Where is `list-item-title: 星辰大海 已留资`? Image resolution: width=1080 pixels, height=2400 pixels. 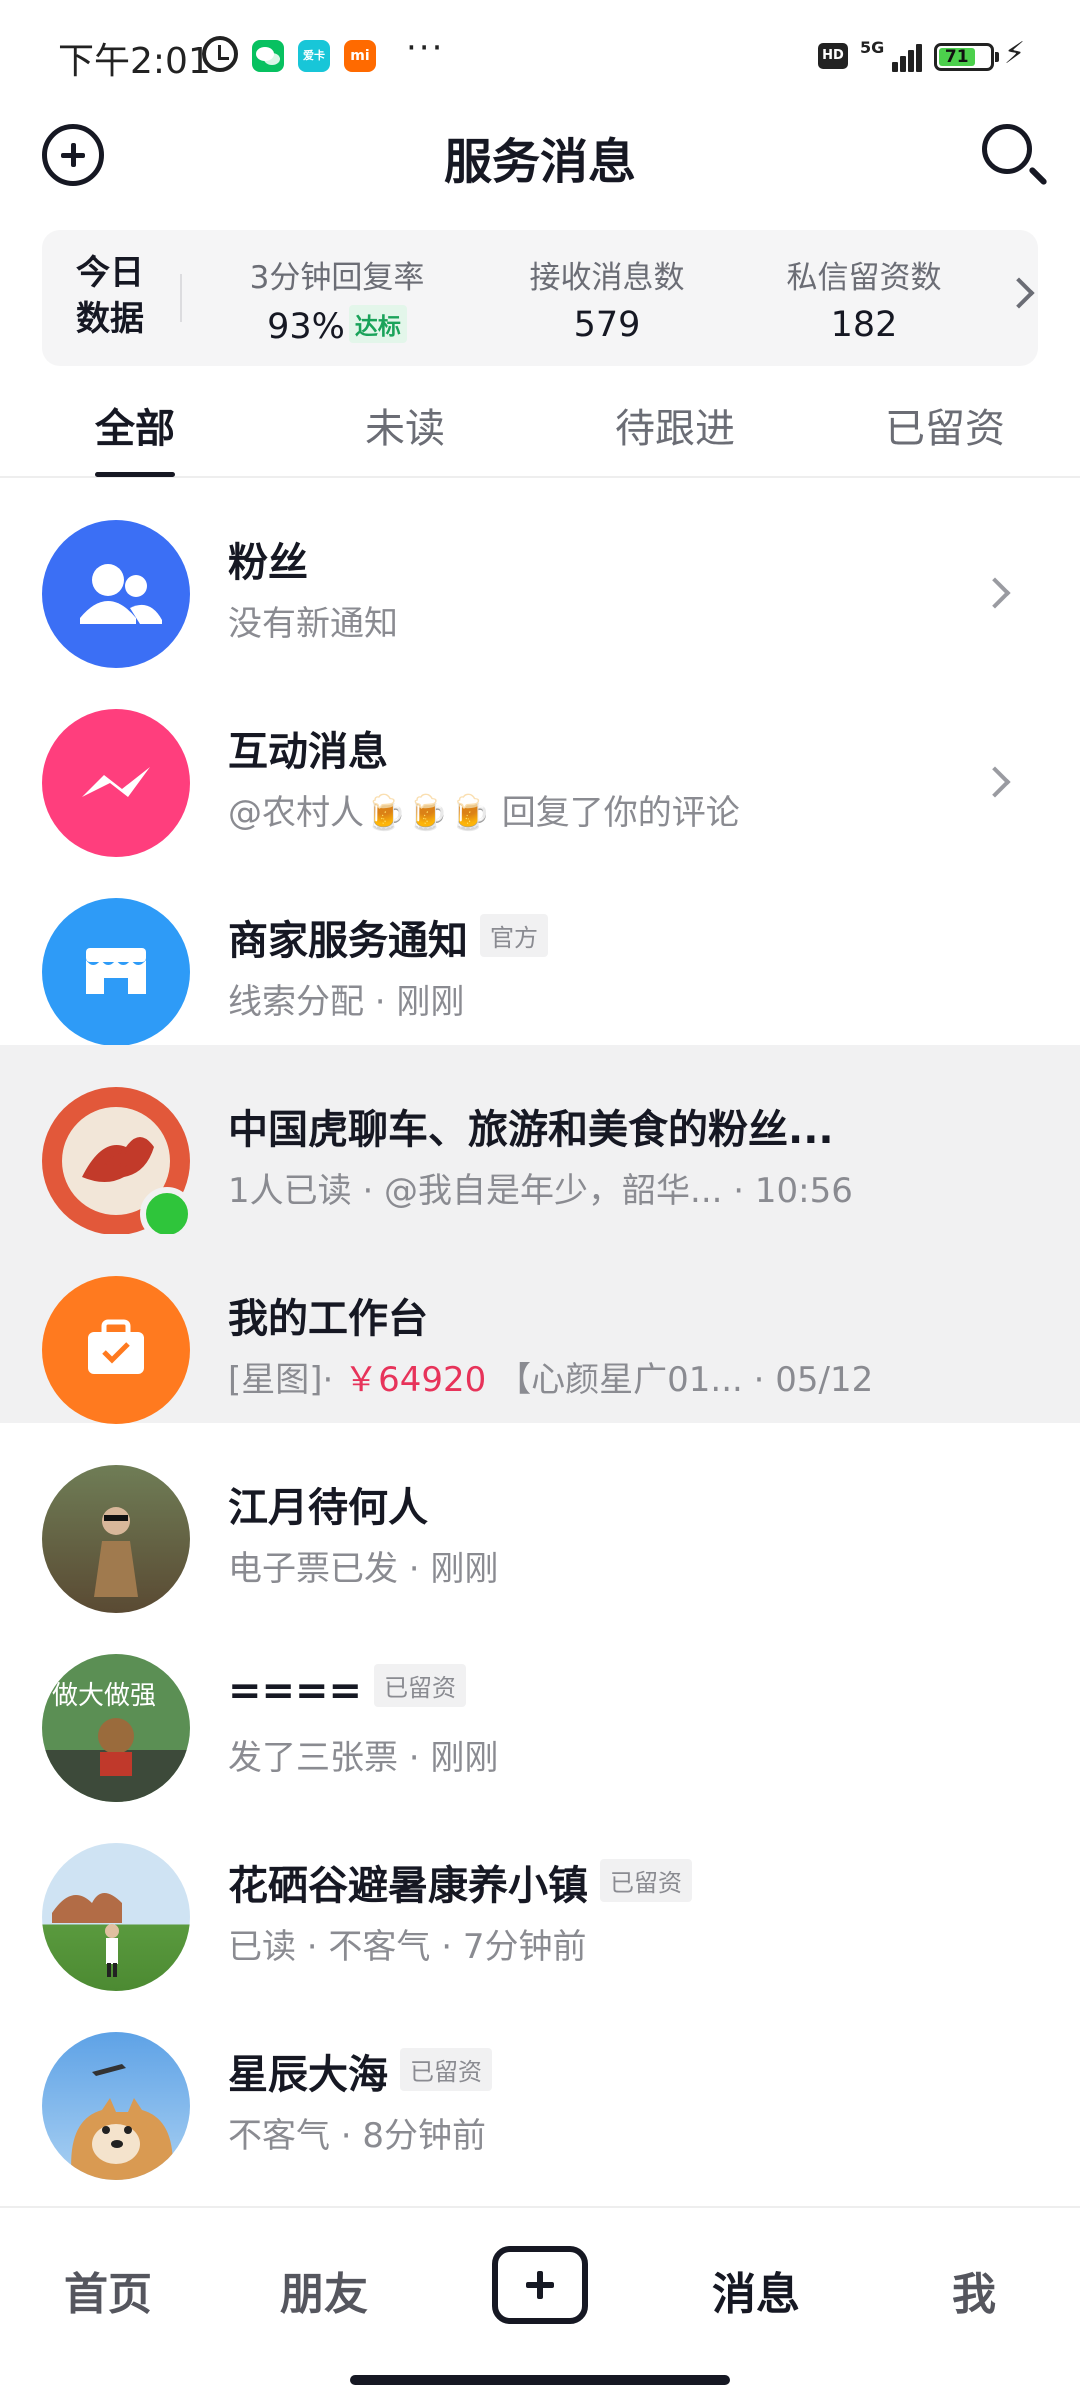
list-item-title: 星辰大海 已留资 is located at coordinates (360, 2071).